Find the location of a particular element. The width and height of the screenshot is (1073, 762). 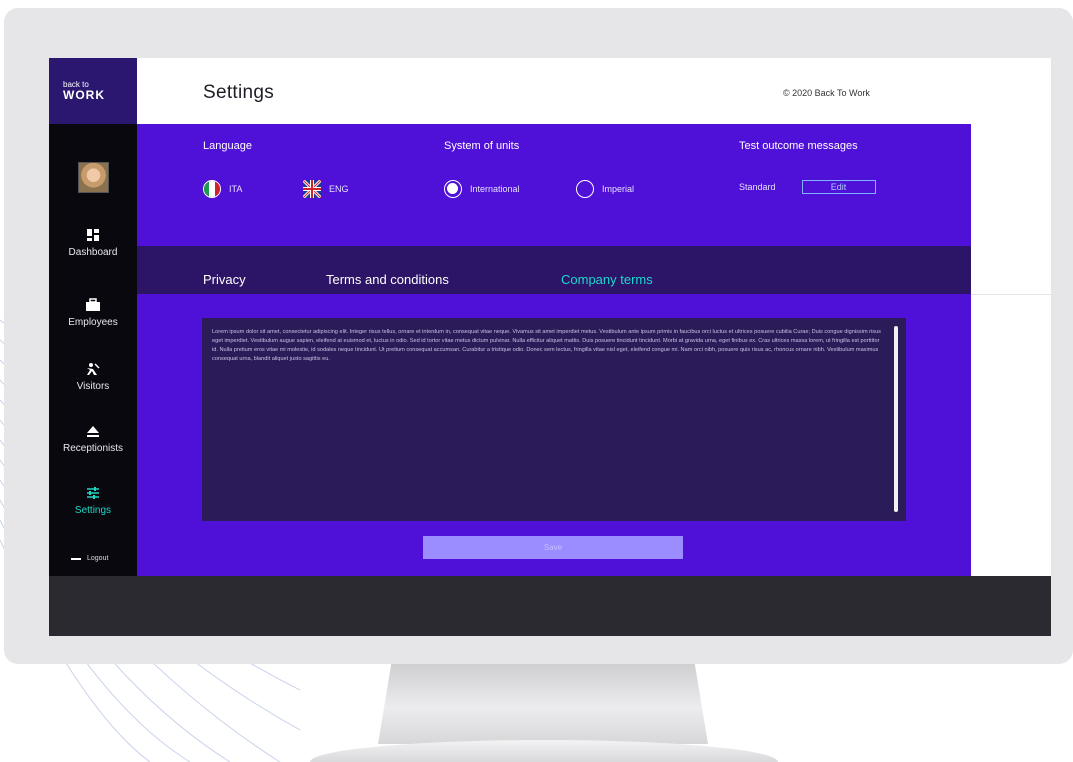

visitor-icon is located at coordinates (93, 369).